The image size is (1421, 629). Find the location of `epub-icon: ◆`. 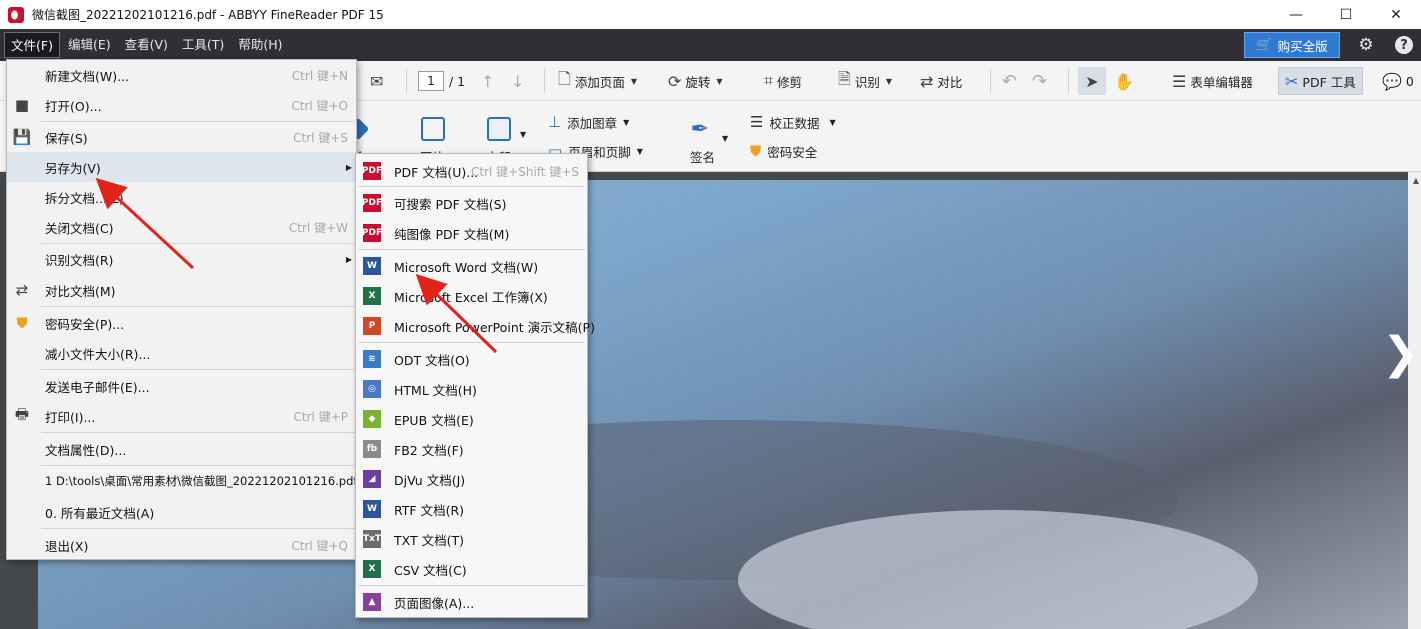

epub-icon: ◆ is located at coordinates (372, 419).